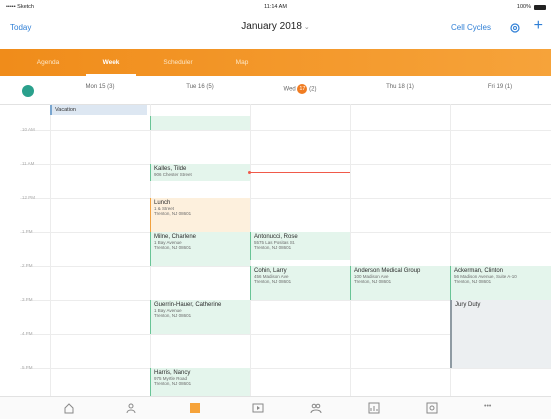 Image resolution: width=551 pixels, height=419 pixels. What do you see at coordinates (487, 406) in the screenshot?
I see `more-icon: •••` at bounding box center [487, 406].